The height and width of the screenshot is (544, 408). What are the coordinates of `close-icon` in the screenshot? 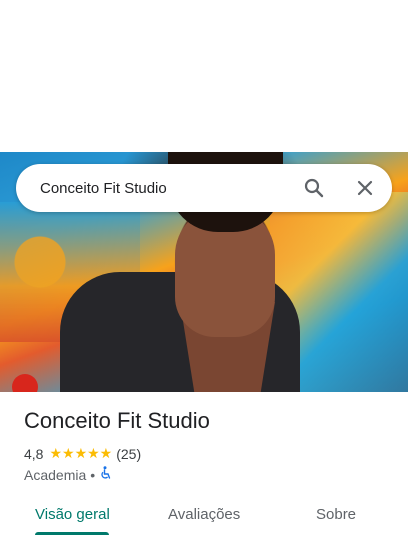 It's located at (365, 188).